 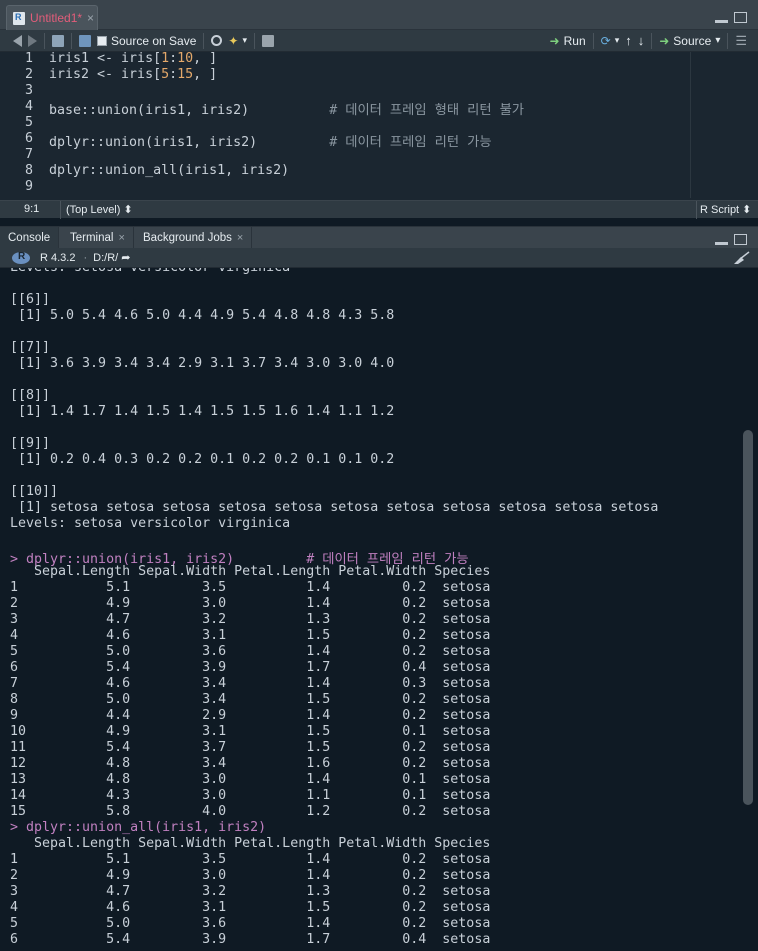 I want to click on tab-console: Console, so click(x=30, y=238).